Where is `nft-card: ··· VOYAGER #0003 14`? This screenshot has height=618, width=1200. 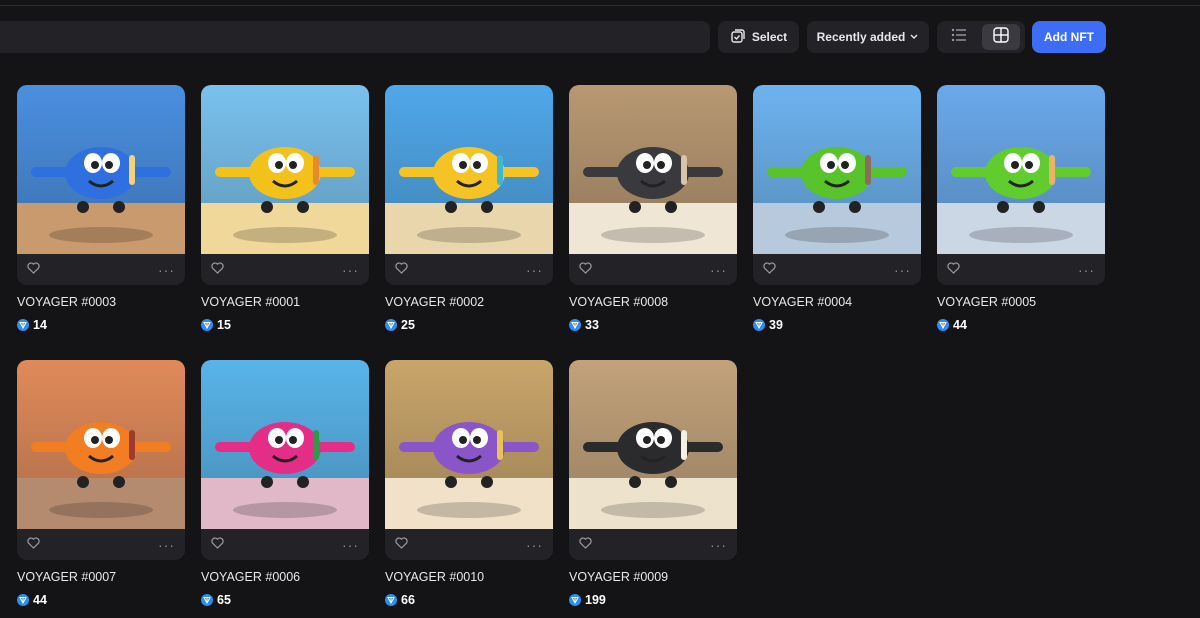
nft-card: ··· VOYAGER #0003 14 is located at coordinates (101, 208).